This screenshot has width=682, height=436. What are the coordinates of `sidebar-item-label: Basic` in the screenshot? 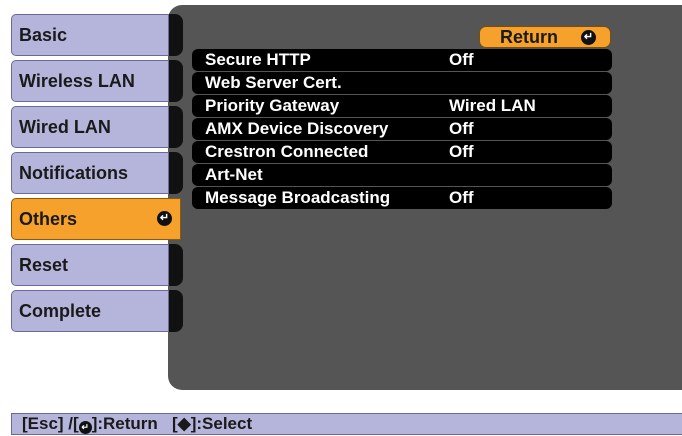 It's located at (43, 35).